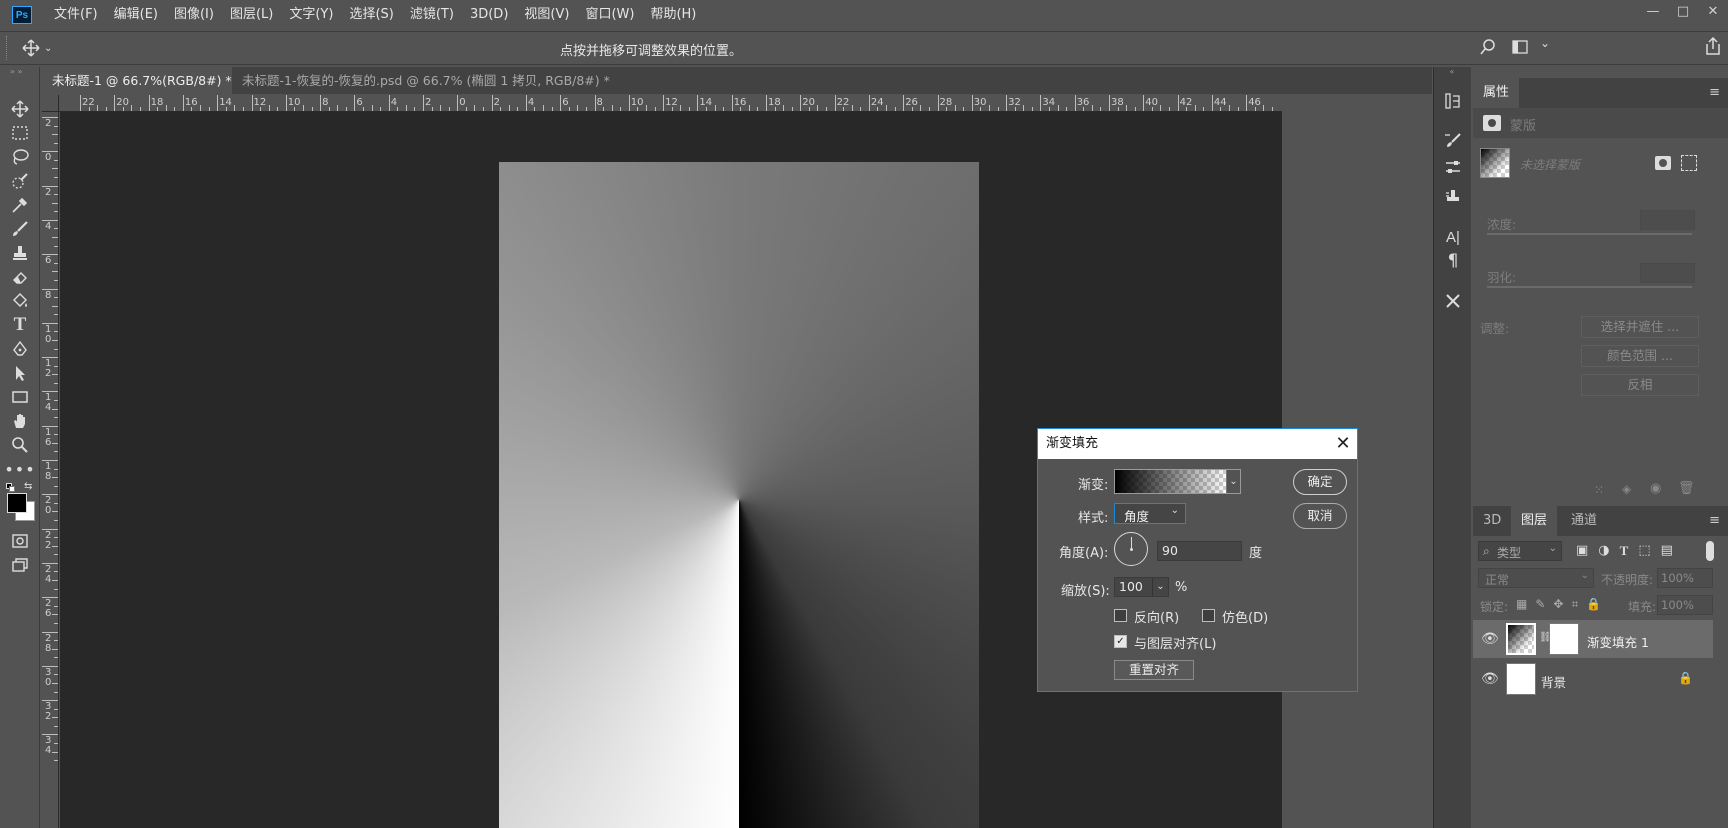 The image size is (1728, 828). Describe the element at coordinates (1663, 163) in the screenshot. I see `add-pixel-mask-icon` at that location.